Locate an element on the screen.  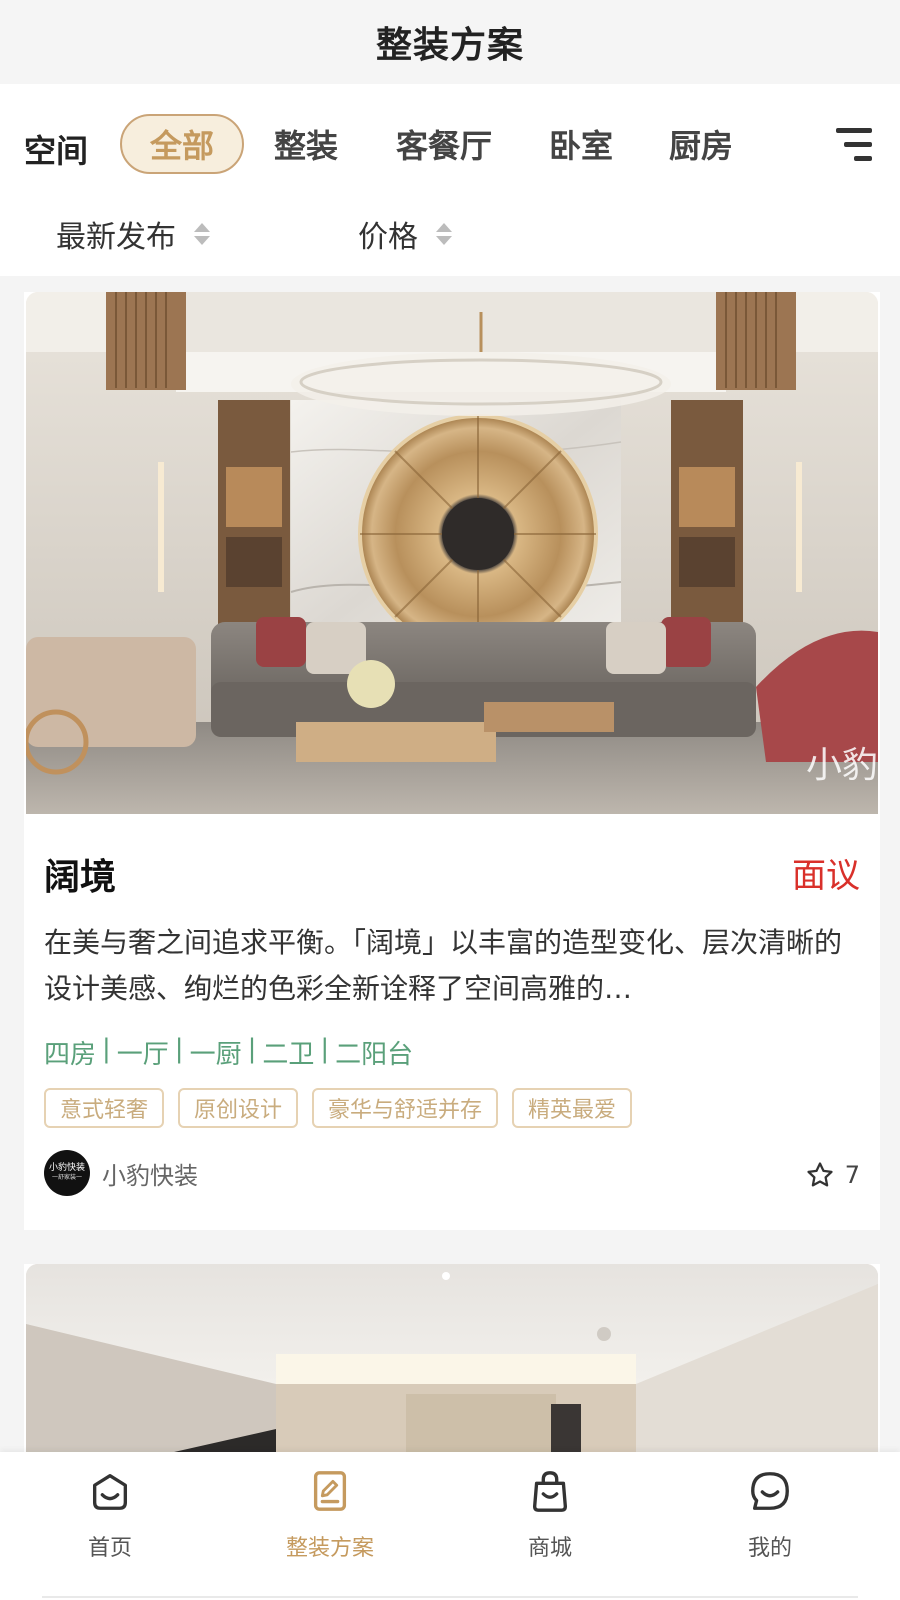
tab-plans-label: 整装方案 is located at coordinates (329, 1548).